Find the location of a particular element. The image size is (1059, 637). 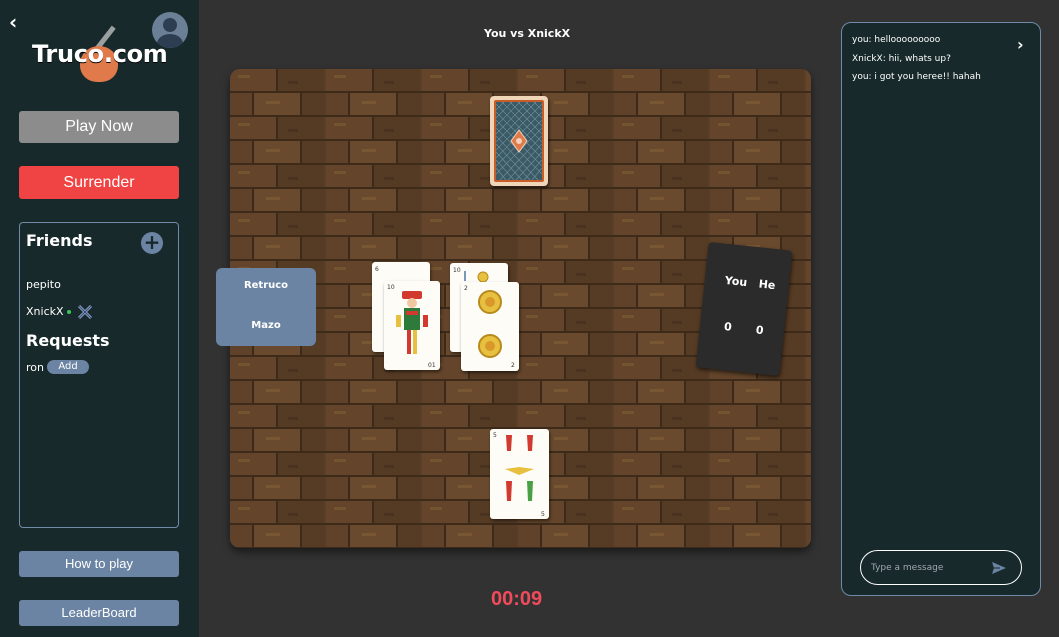

svg-text: 01 is located at coordinates (432, 365).